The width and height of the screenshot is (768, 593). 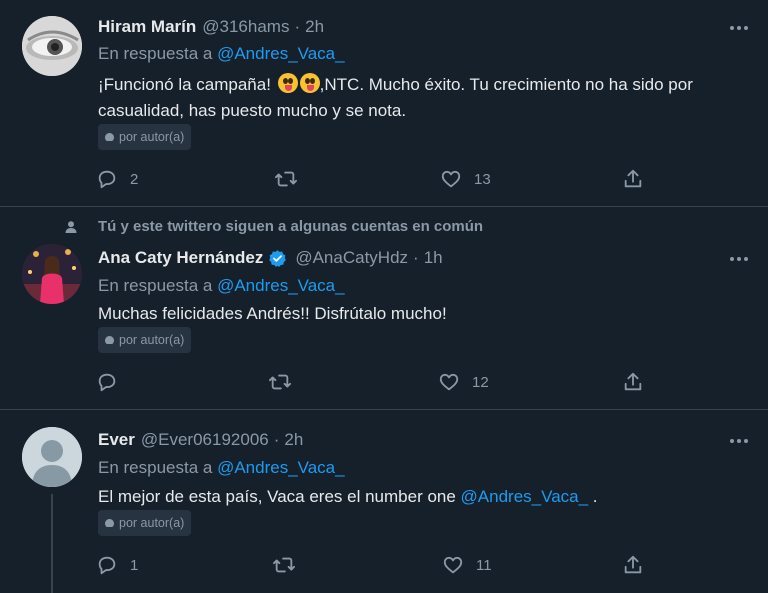 I want to click on like-count: 12, so click(x=480, y=382).